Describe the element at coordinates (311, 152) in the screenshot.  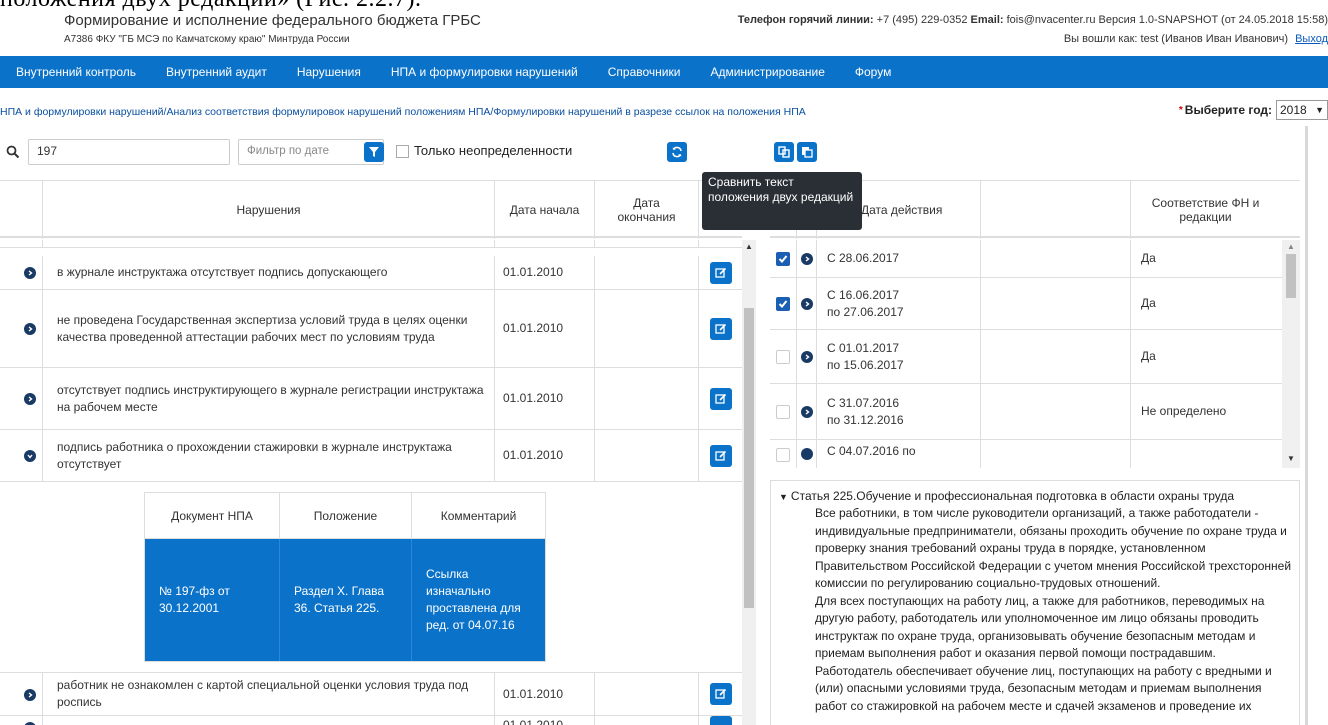
I see `date-filter-input: Фильтр по дате` at that location.